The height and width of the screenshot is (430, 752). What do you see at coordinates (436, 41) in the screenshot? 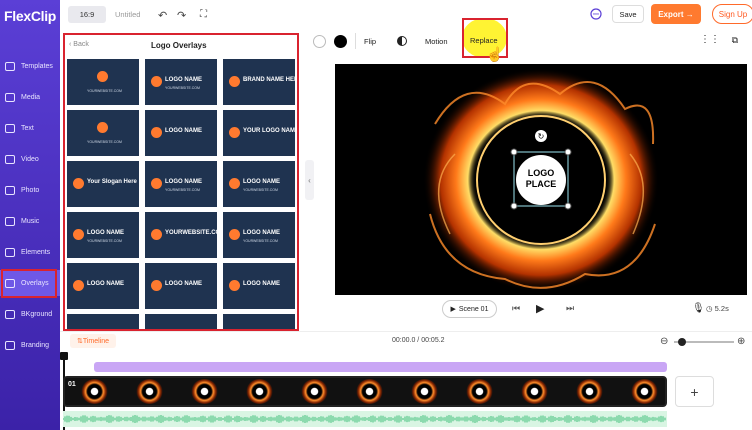
I see `motion-button: Motion` at bounding box center [436, 41].